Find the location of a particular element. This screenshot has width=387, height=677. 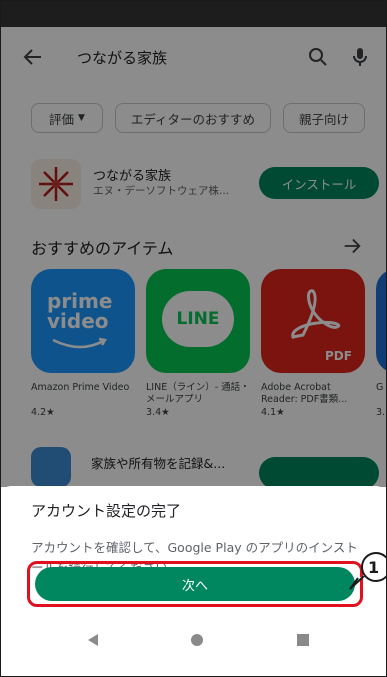

nav-back-icon is located at coordinates (93, 640).